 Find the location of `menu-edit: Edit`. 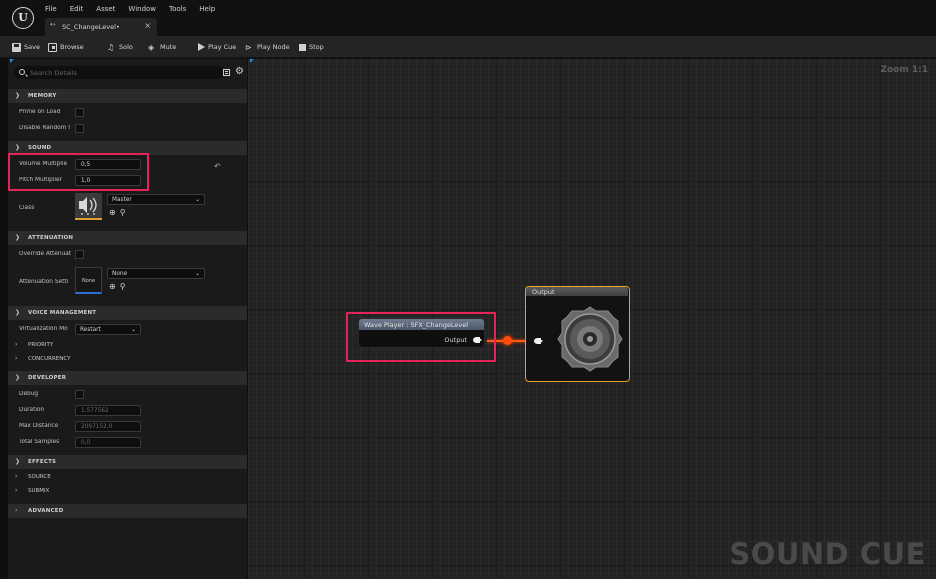

menu-edit: Edit is located at coordinates (80, 9).